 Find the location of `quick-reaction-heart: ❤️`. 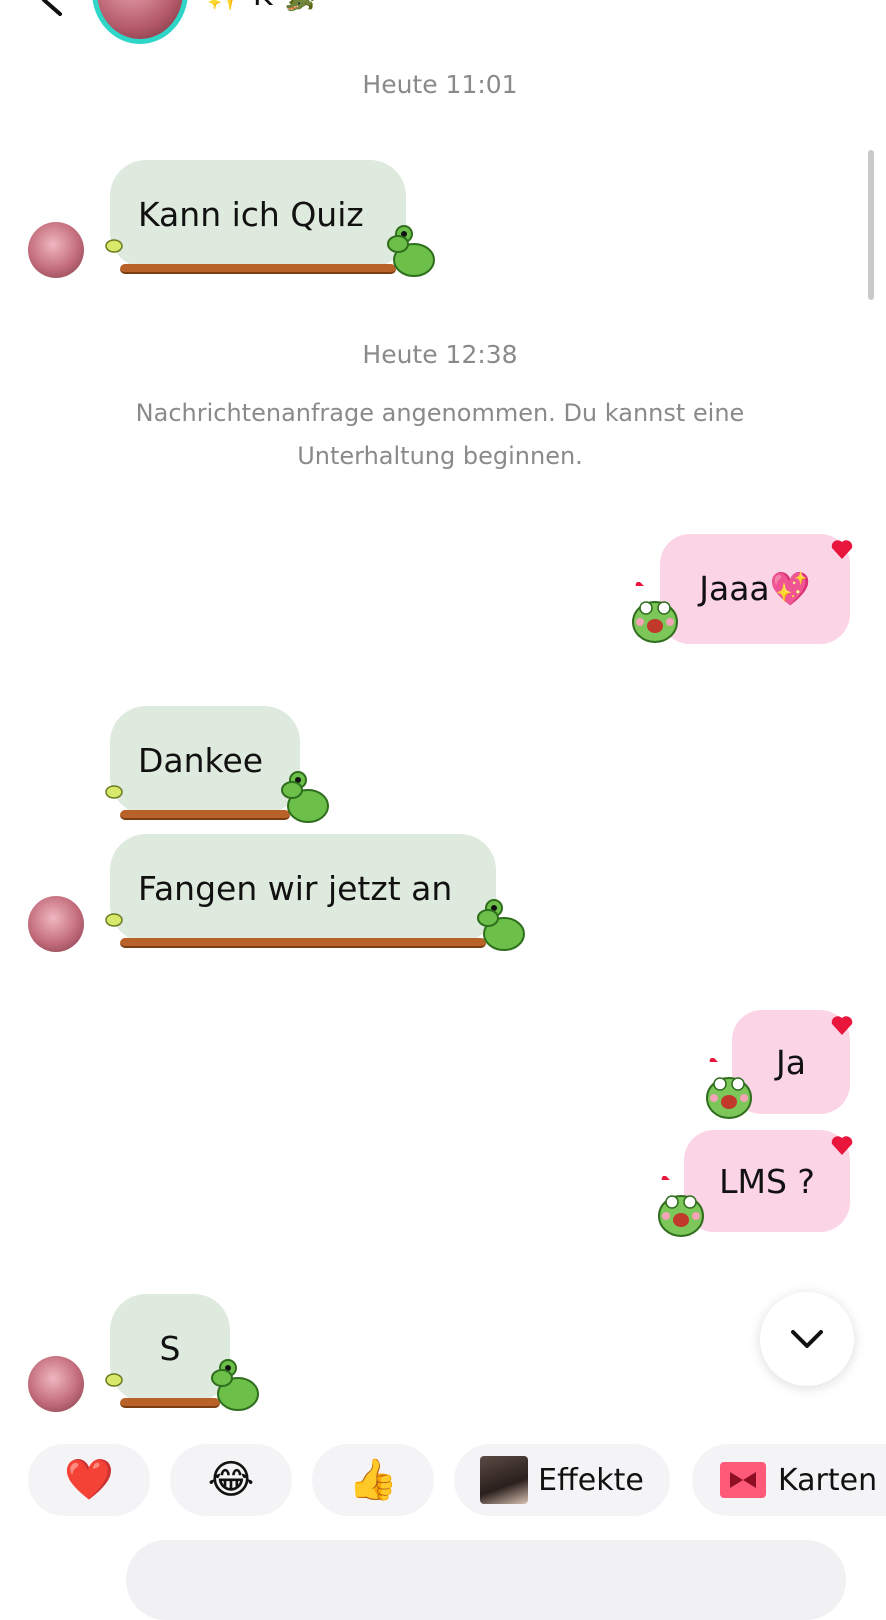

quick-reaction-heart: ❤️ is located at coordinates (89, 1480).